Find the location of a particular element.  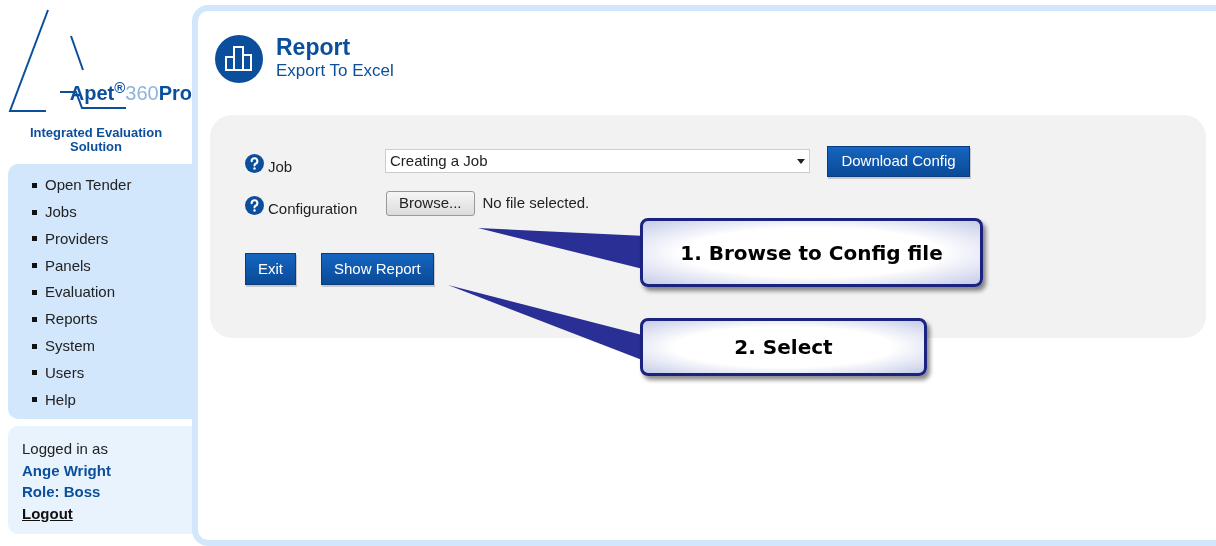

nav-item: System is located at coordinates (112, 346).